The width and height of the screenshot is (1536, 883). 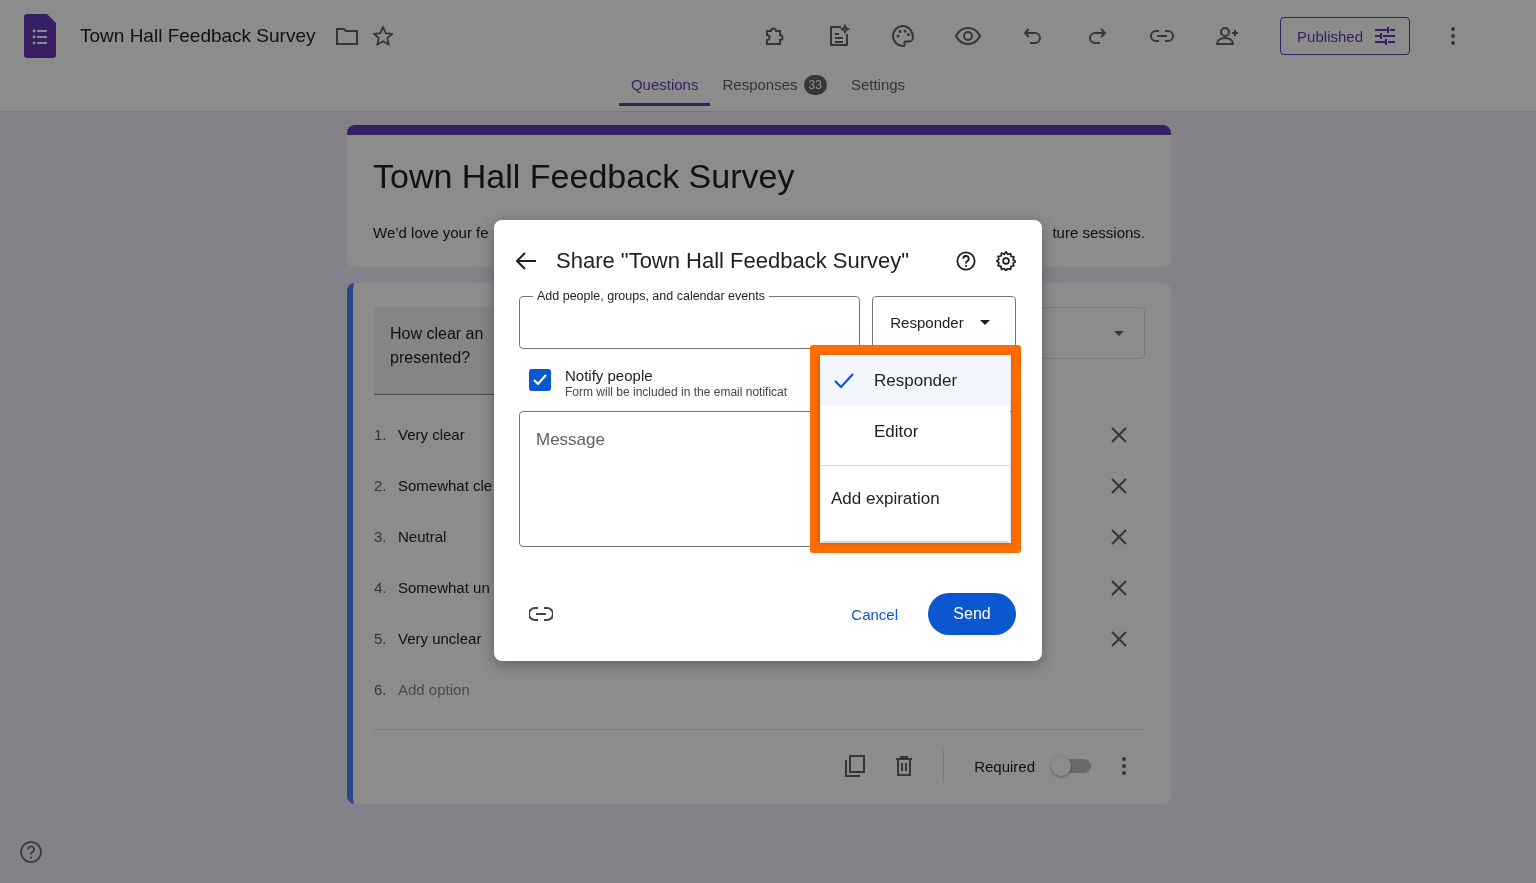 What do you see at coordinates (664, 86) in the screenshot?
I see `tab: Questions` at bounding box center [664, 86].